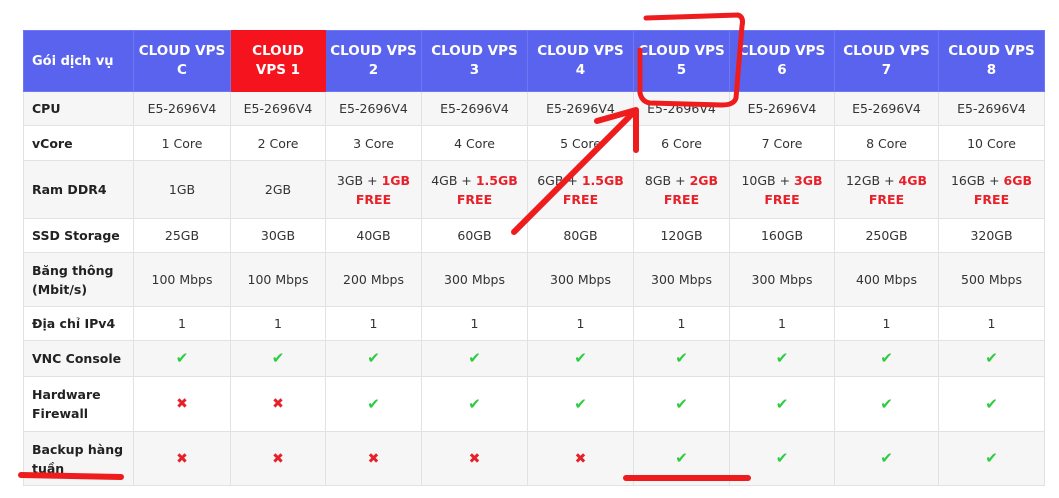 The height and width of the screenshot is (498, 1059). I want to click on table-cell: 25GB, so click(182, 235).